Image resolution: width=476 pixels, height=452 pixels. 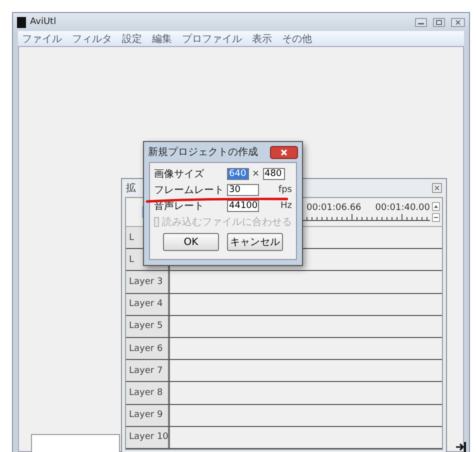 I want to click on times-sign: ×, so click(x=256, y=173).